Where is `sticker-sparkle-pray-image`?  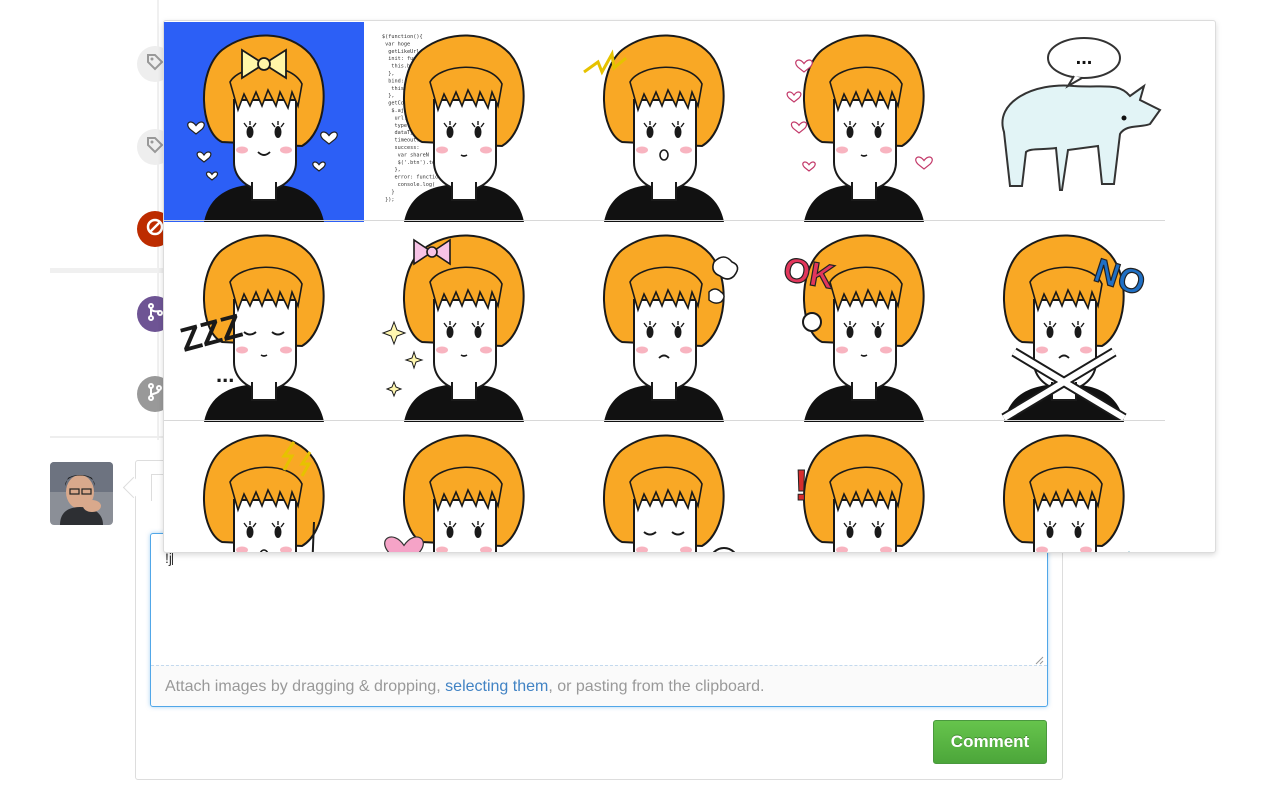
sticker-sparkle-pray-image is located at coordinates (453, 328).